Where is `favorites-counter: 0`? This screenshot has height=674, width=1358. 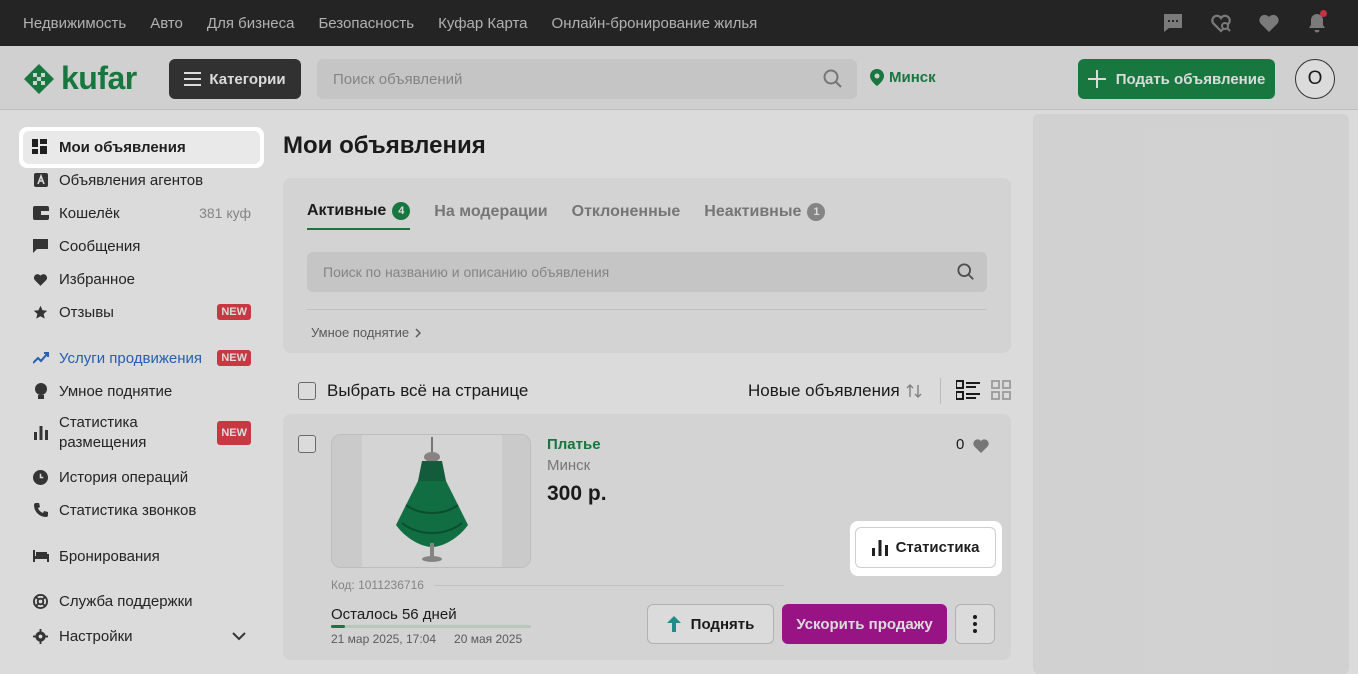 favorites-counter: 0 is located at coordinates (973, 444).